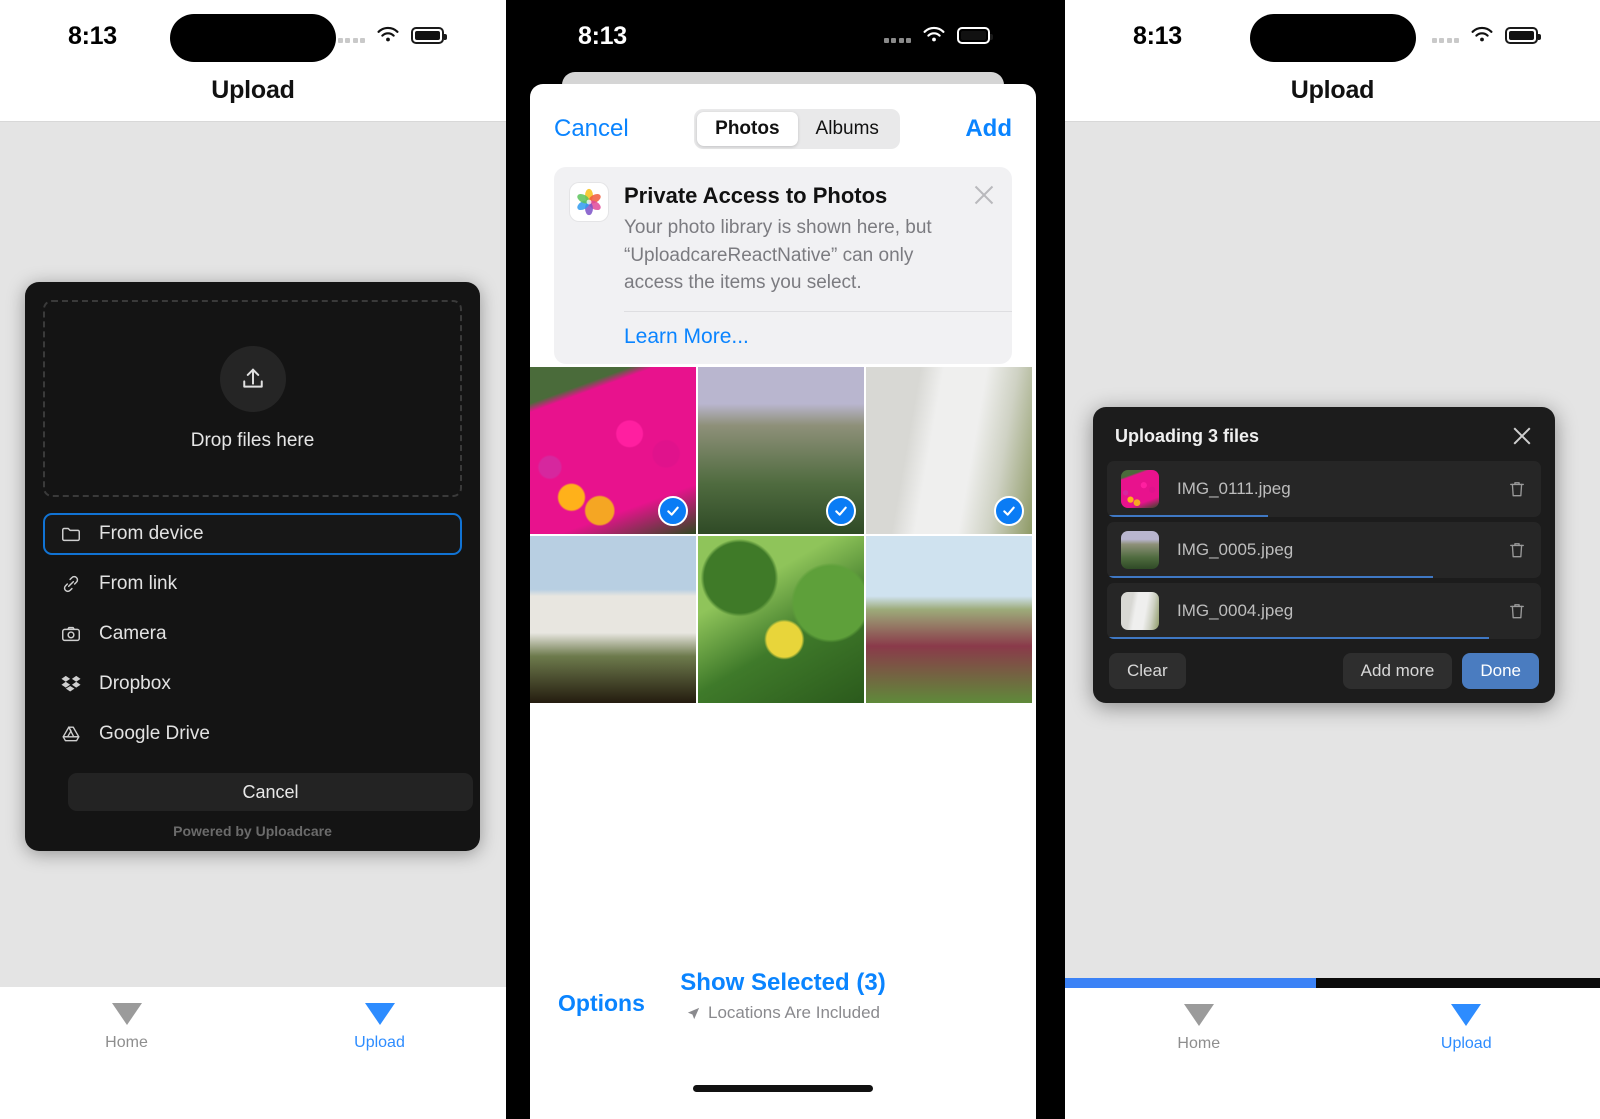 The width and height of the screenshot is (1600, 1119). I want to click on source-label: From link, so click(138, 583).